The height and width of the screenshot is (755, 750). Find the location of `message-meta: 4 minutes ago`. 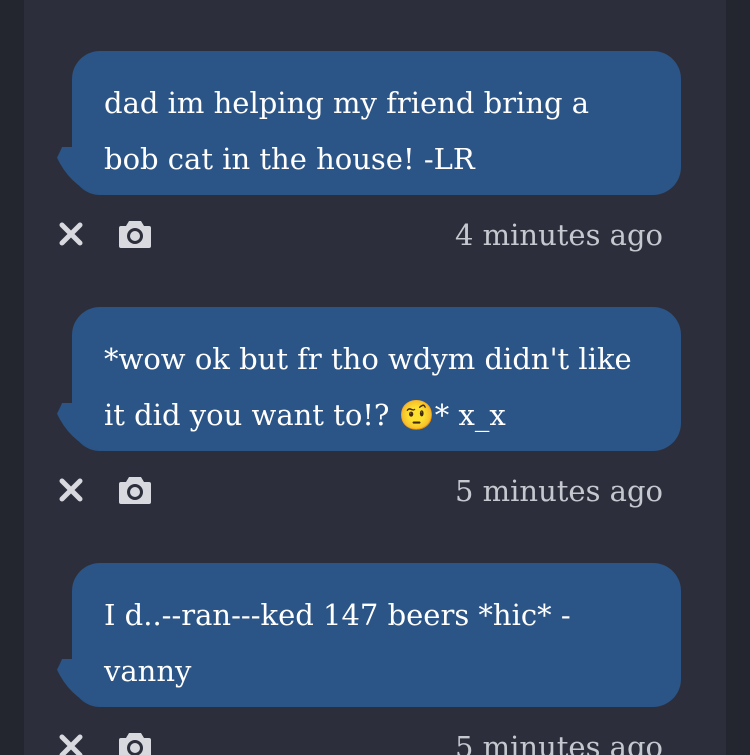

message-meta: 4 minutes ago is located at coordinates (352, 235).